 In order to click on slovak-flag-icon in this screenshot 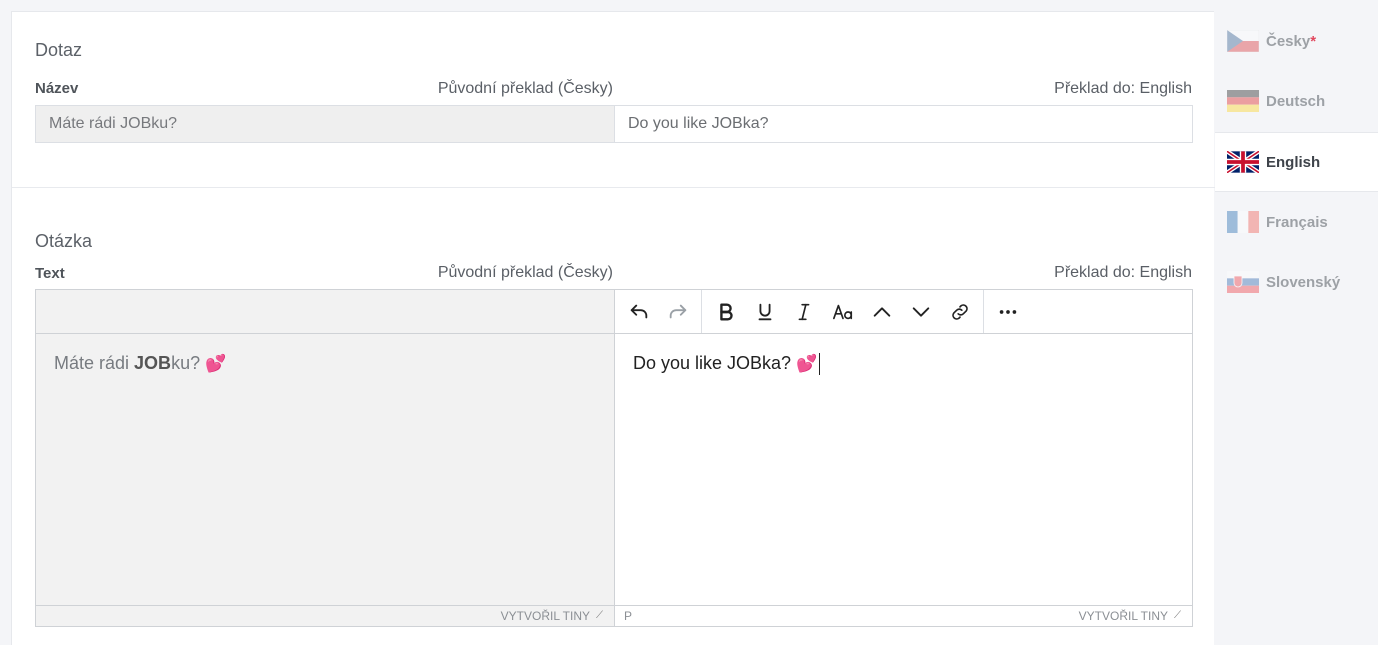, I will do `click(1243, 282)`.